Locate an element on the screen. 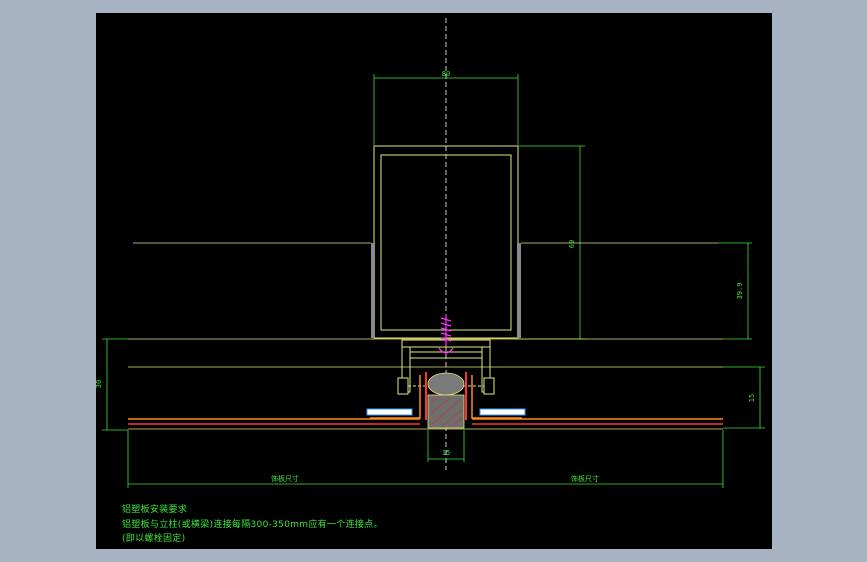 The width and height of the screenshot is (867, 562). top-width-label: 80 is located at coordinates (446, 74).